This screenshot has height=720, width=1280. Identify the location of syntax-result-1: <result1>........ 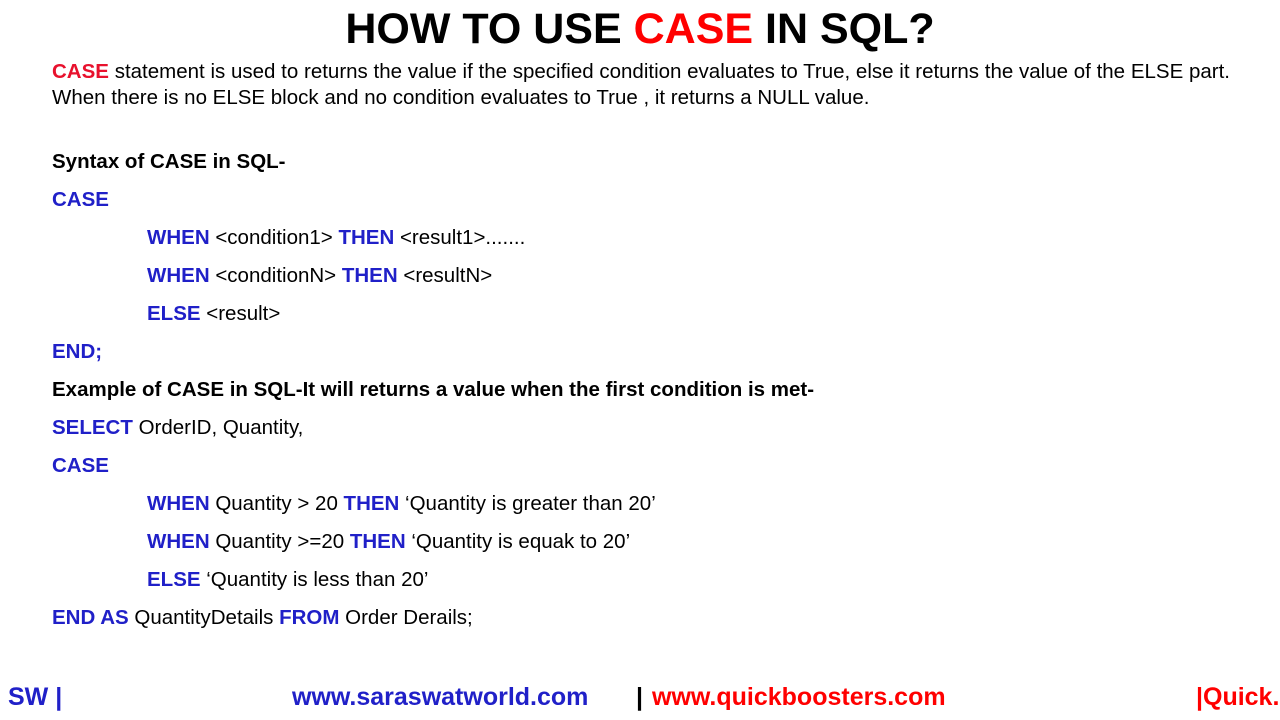
(460, 237).